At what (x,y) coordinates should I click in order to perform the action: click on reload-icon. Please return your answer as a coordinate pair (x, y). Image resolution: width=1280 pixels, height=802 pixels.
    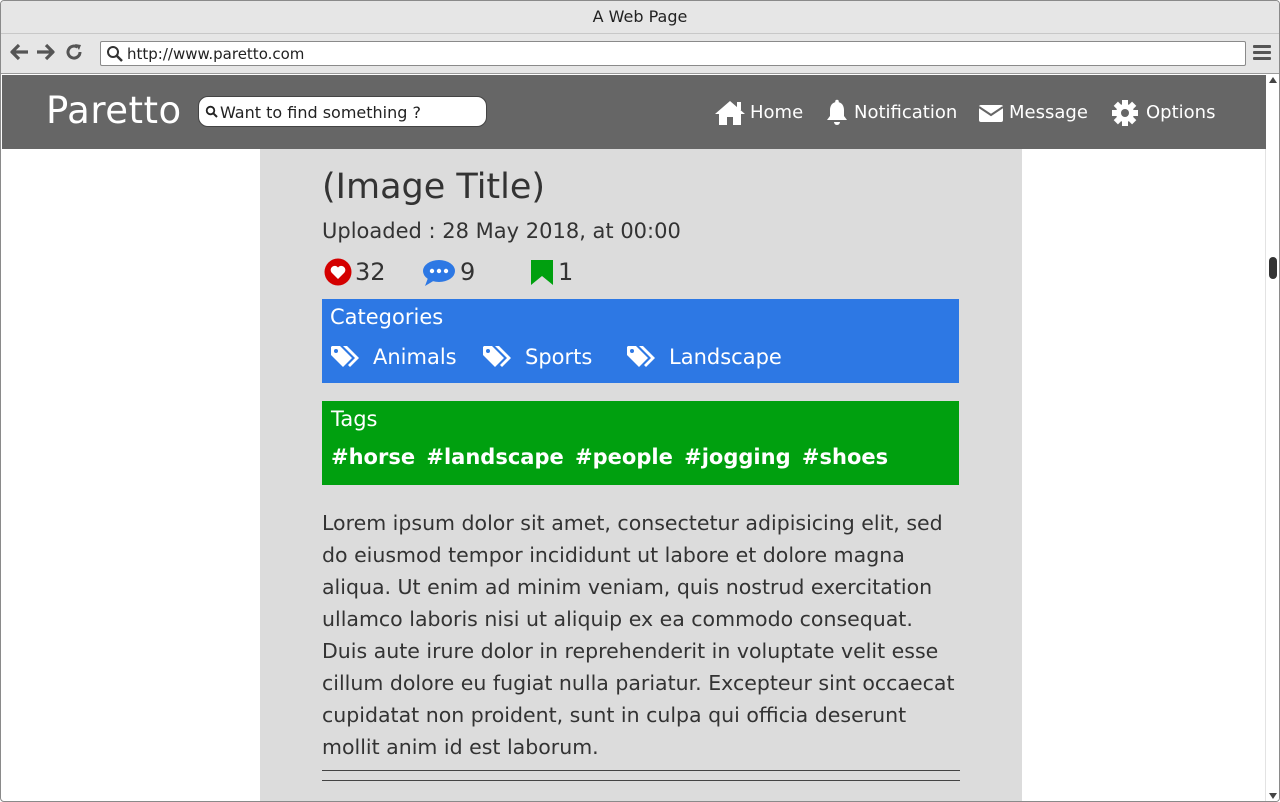
    Looking at the image, I should click on (74, 53).